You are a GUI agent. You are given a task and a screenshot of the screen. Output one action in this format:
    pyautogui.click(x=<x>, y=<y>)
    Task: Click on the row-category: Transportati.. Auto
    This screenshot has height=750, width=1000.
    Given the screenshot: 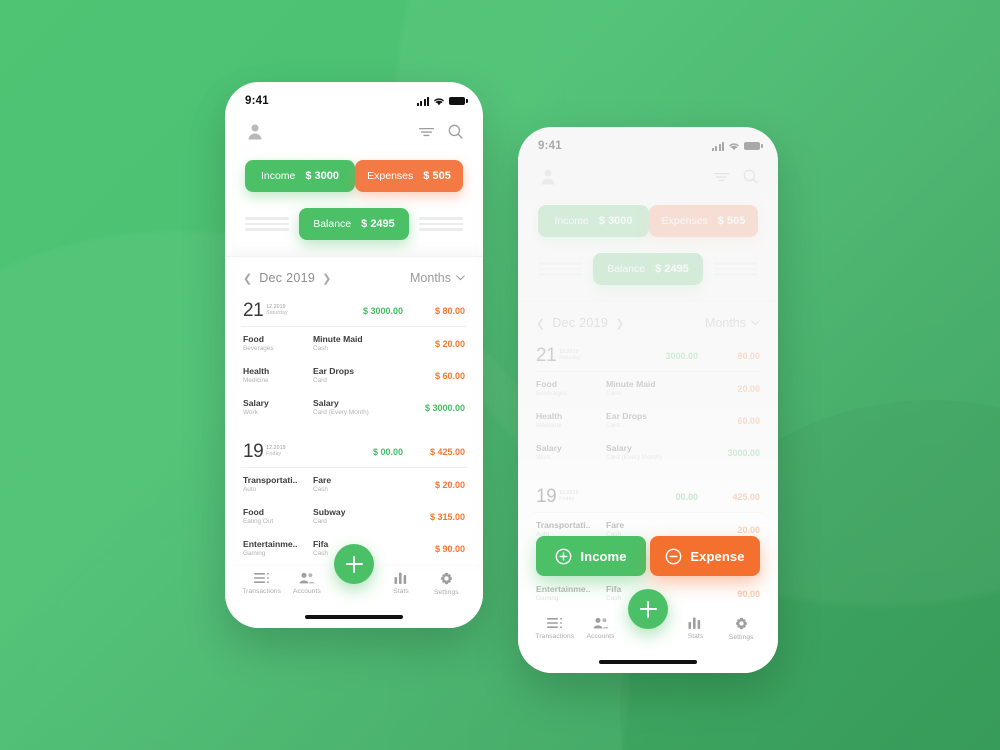 What is the action you would take?
    pyautogui.click(x=278, y=484)
    